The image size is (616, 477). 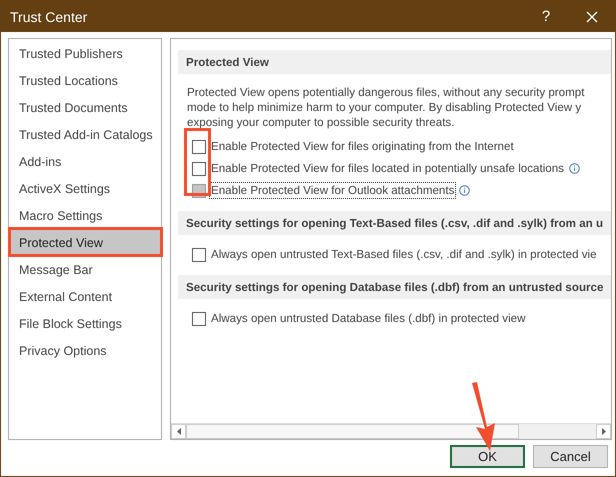 What do you see at coordinates (85, 350) in the screenshot?
I see `category-item: Privacy Options` at bounding box center [85, 350].